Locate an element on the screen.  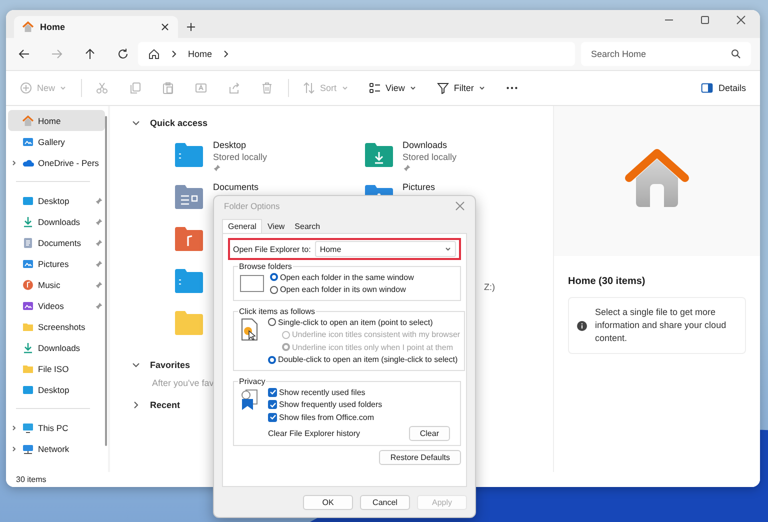
group-title: Browse folders is located at coordinates (265, 266).